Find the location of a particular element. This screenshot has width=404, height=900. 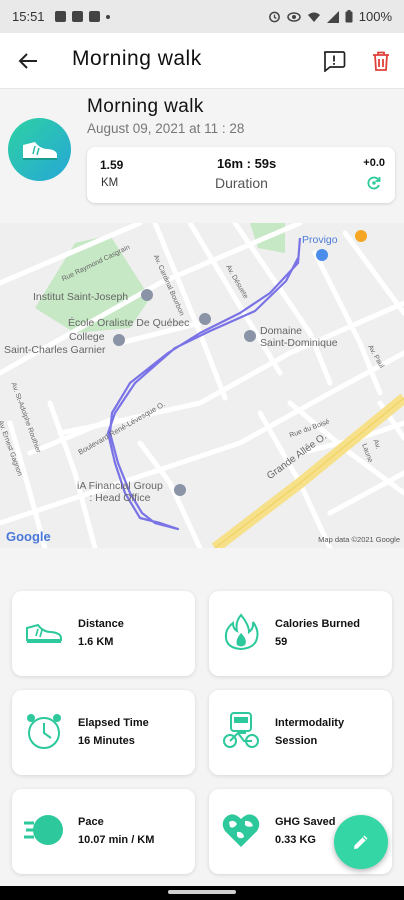

more-notifications-icon is located at coordinates (107, 16).